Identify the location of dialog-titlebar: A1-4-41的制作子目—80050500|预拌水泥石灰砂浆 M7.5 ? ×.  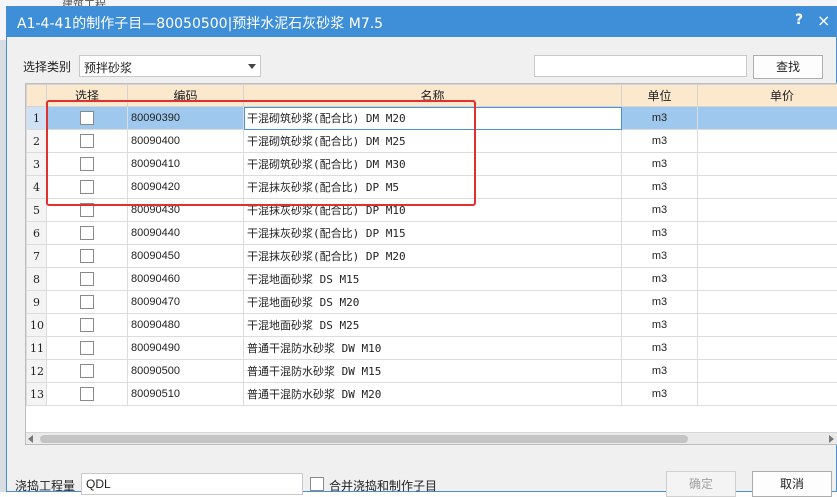
(421, 22).